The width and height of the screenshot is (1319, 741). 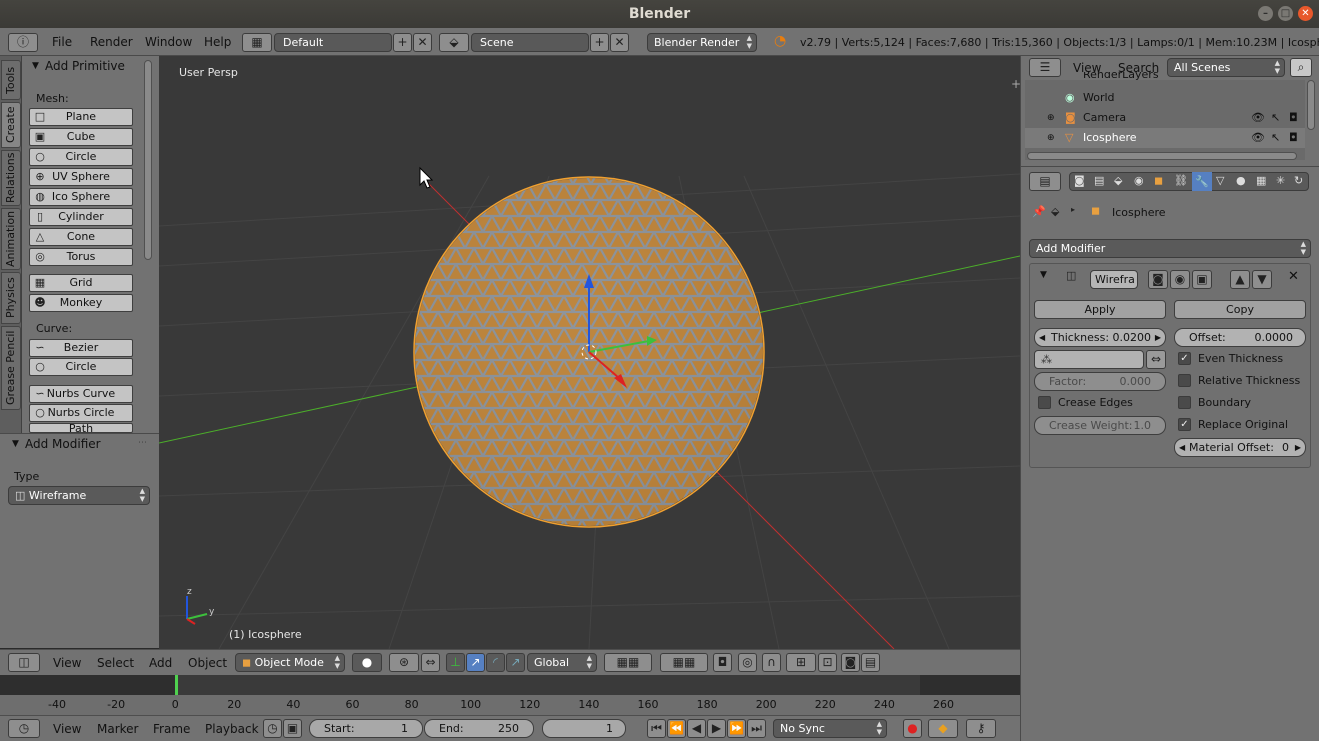 What do you see at coordinates (1298, 180) in the screenshot?
I see `physics-tab-icon: ↻` at bounding box center [1298, 180].